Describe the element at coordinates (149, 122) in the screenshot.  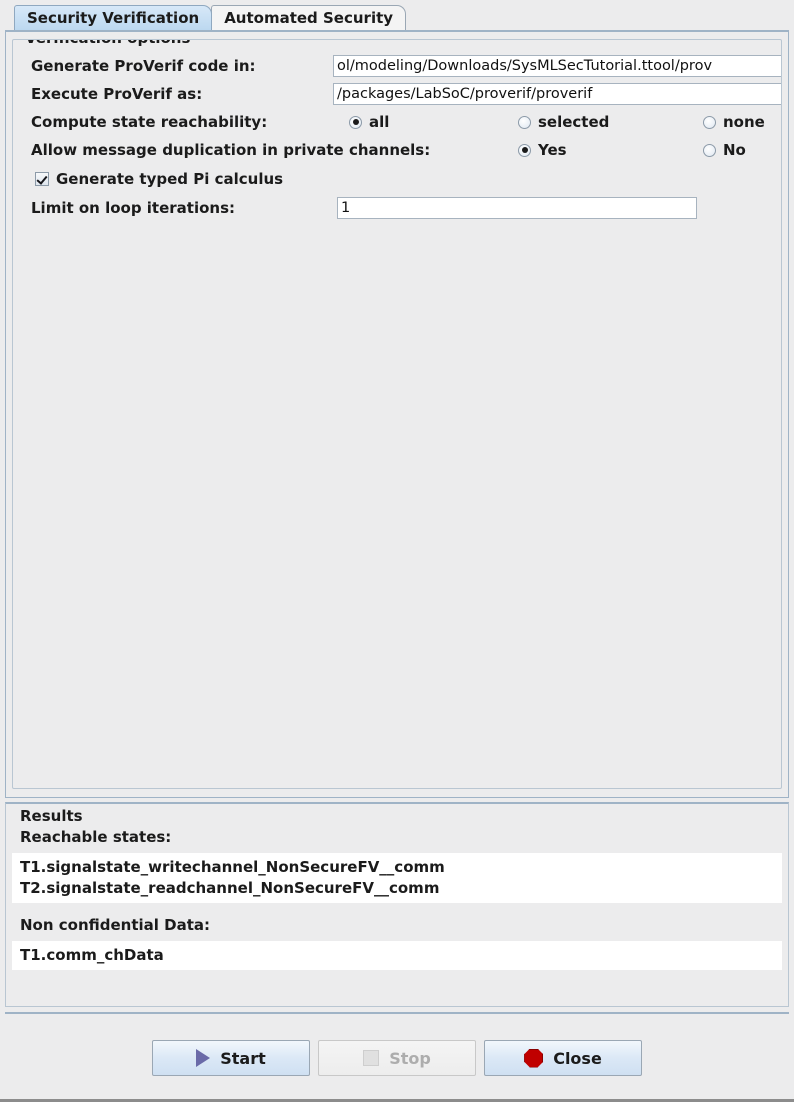
I see `compute-state-reachability-label: Compute state reachability:` at that location.